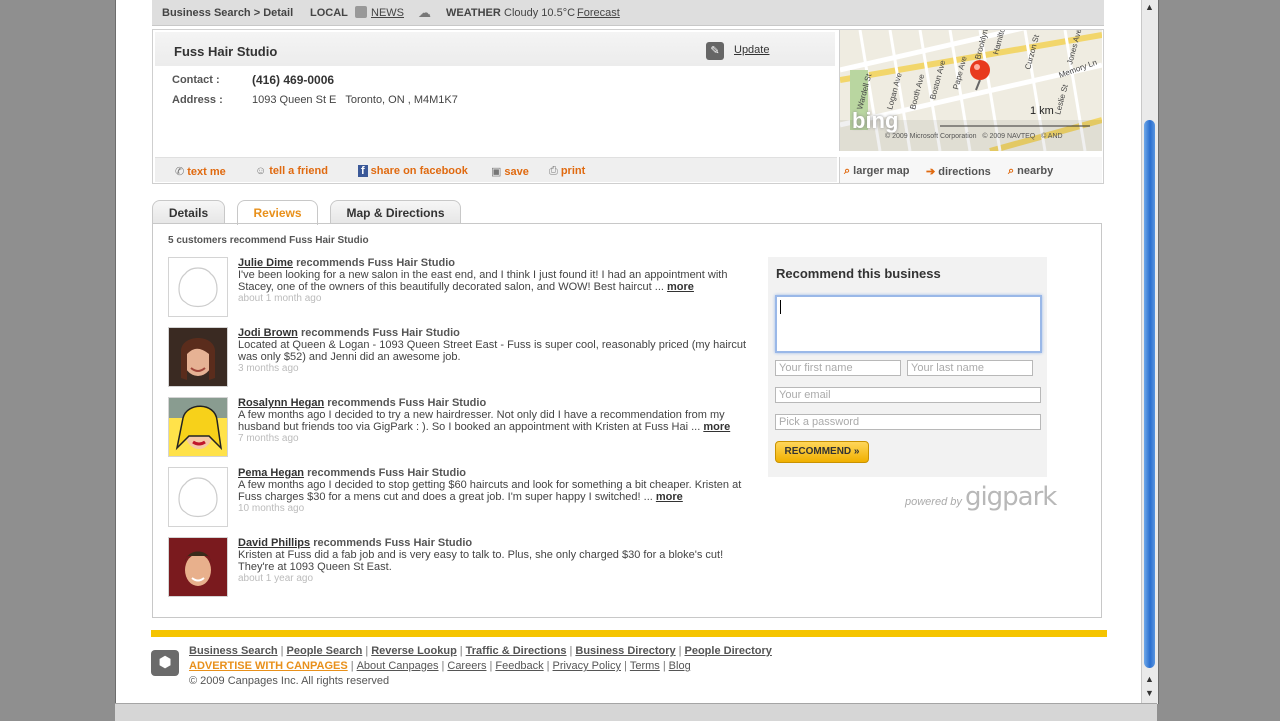 The image size is (1280, 721). I want to click on password-input: Pick a password, so click(908, 422).